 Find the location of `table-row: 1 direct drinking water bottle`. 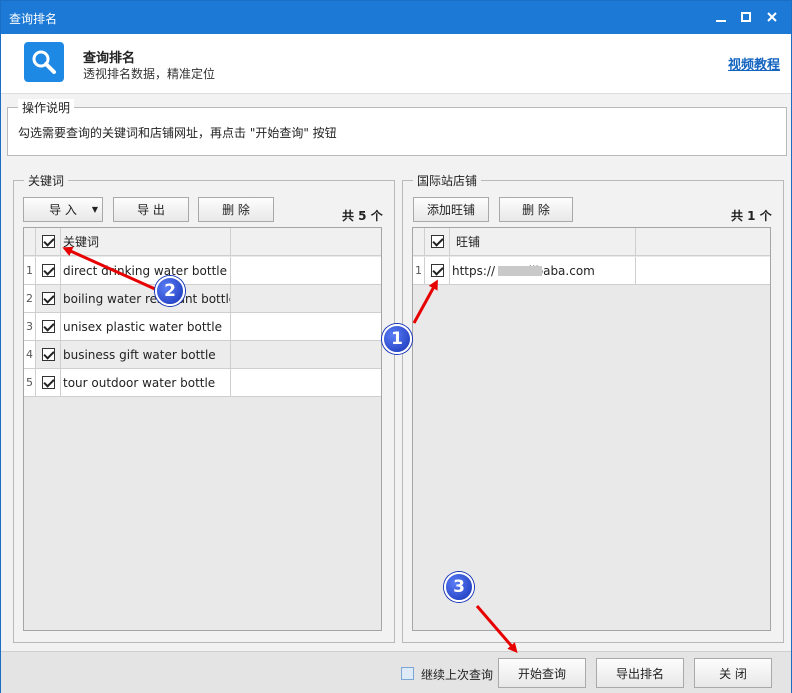

table-row: 1 direct drinking water bottle is located at coordinates (202, 271).